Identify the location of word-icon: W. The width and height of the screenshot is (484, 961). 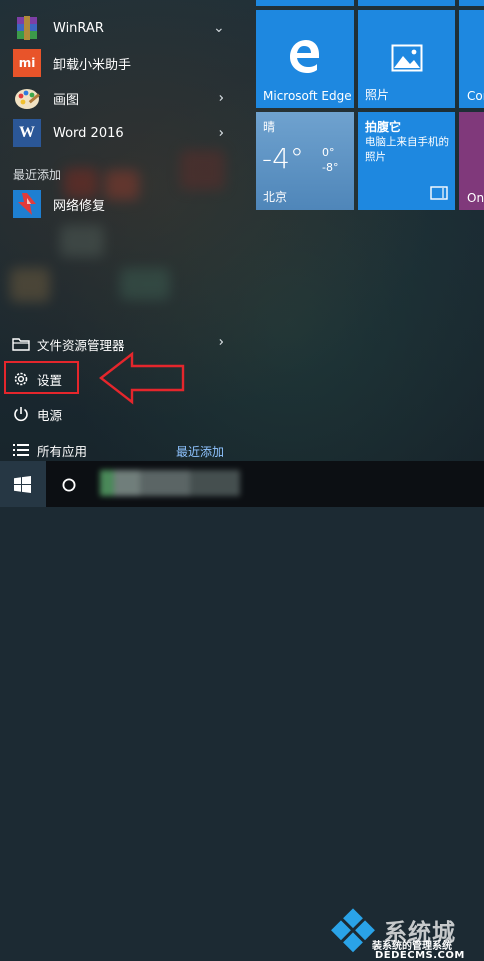
(27, 133).